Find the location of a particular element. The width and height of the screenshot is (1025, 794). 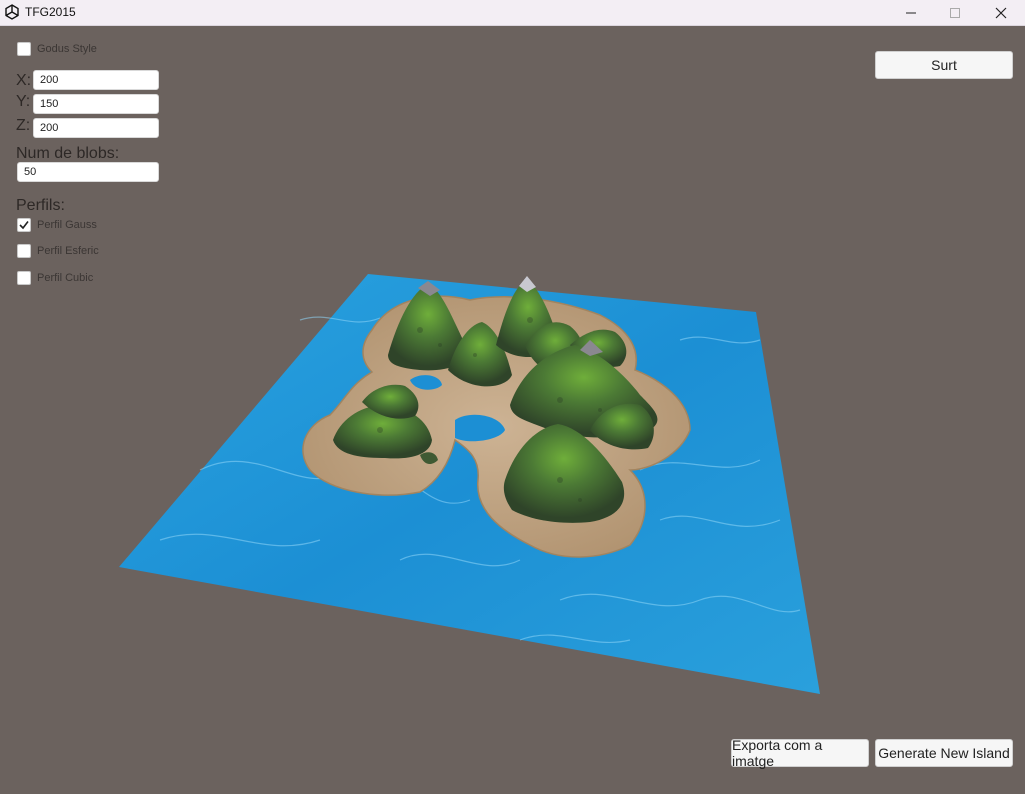

minimize-button is located at coordinates (911, 12).